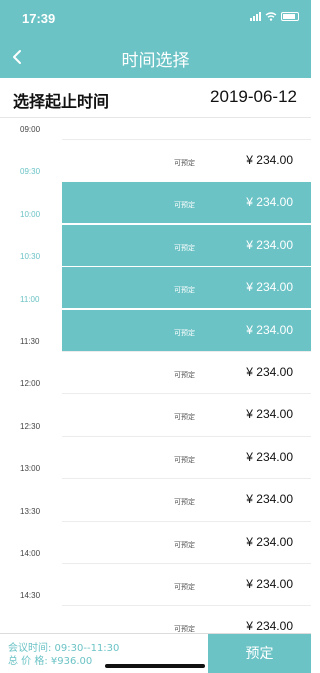  What do you see at coordinates (39, 18) in the screenshot?
I see `status-time: 17:39` at bounding box center [39, 18].